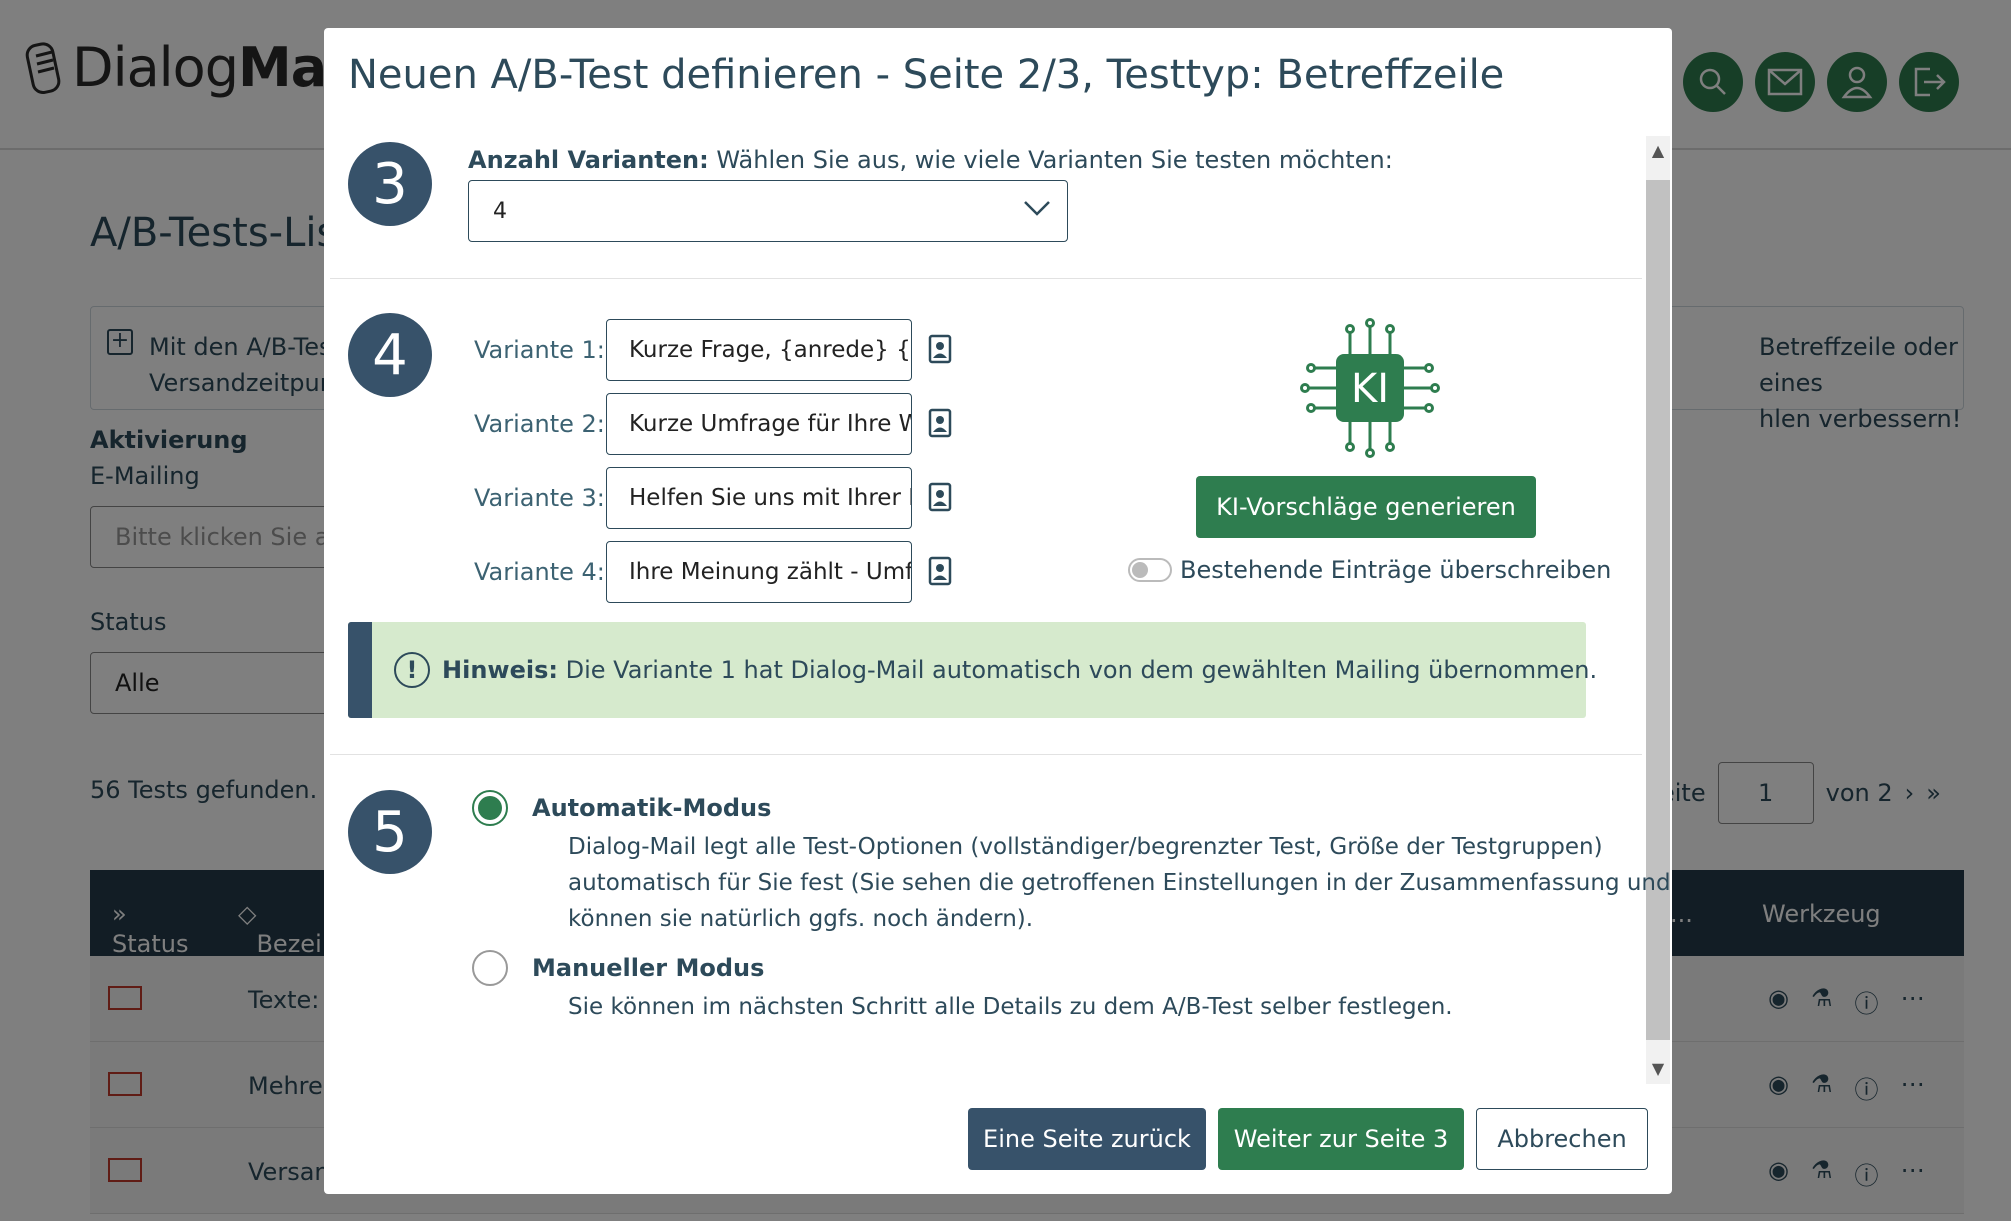  What do you see at coordinates (1150, 570) in the screenshot?
I see `overwrite-toggle` at bounding box center [1150, 570].